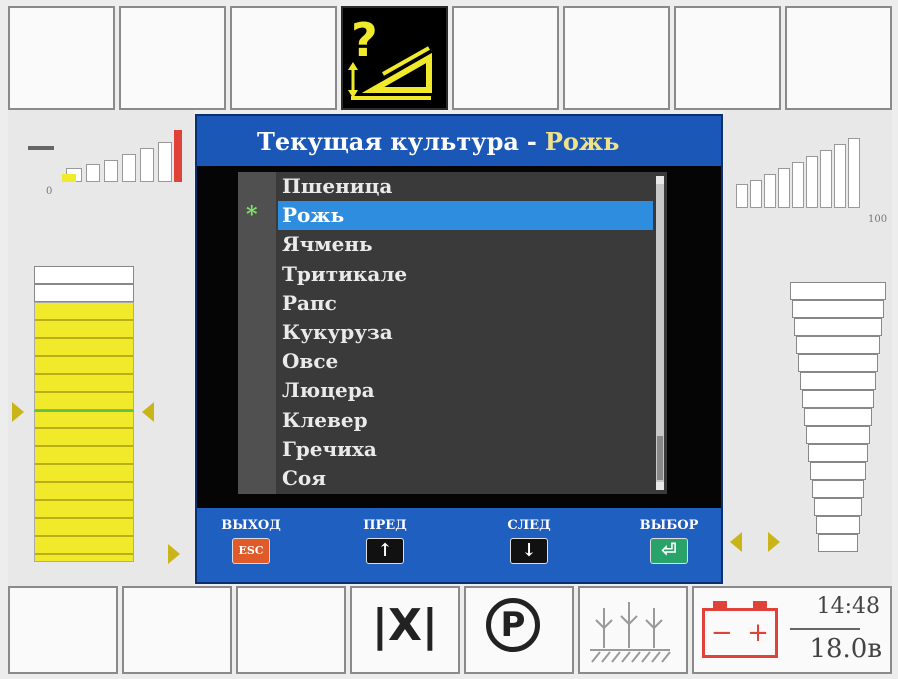  I want to click on bottom-slot-crop, so click(632, 630).